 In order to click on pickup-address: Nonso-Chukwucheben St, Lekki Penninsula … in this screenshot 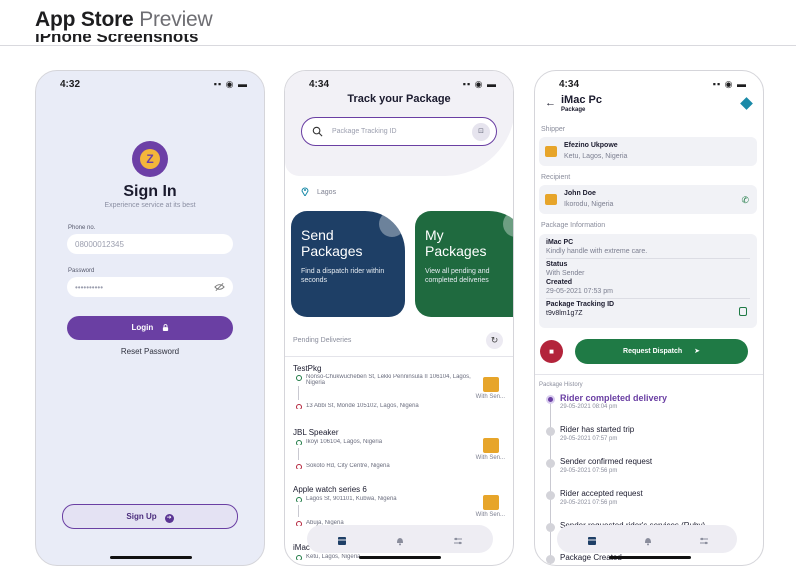, I will do `click(383, 382)`.